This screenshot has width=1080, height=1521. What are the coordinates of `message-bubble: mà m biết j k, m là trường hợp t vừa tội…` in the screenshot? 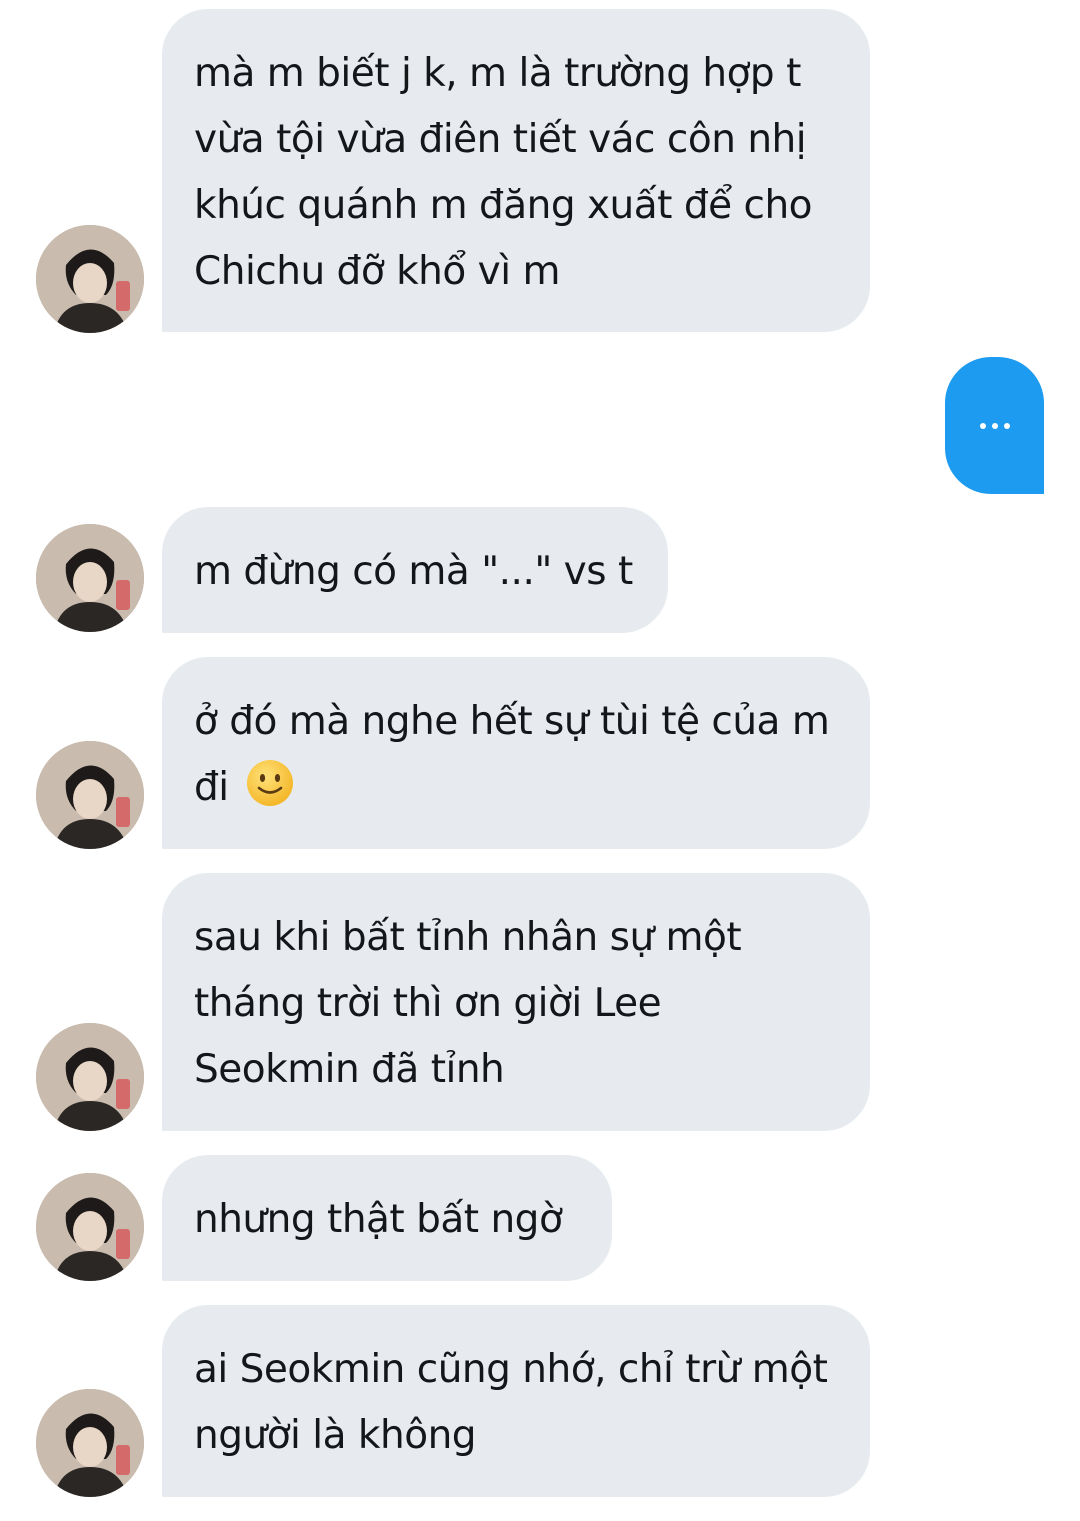 It's located at (516, 170).